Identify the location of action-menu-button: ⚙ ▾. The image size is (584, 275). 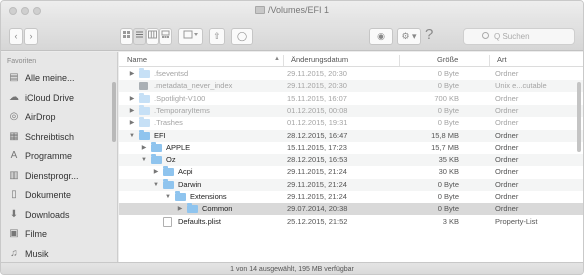
(409, 36).